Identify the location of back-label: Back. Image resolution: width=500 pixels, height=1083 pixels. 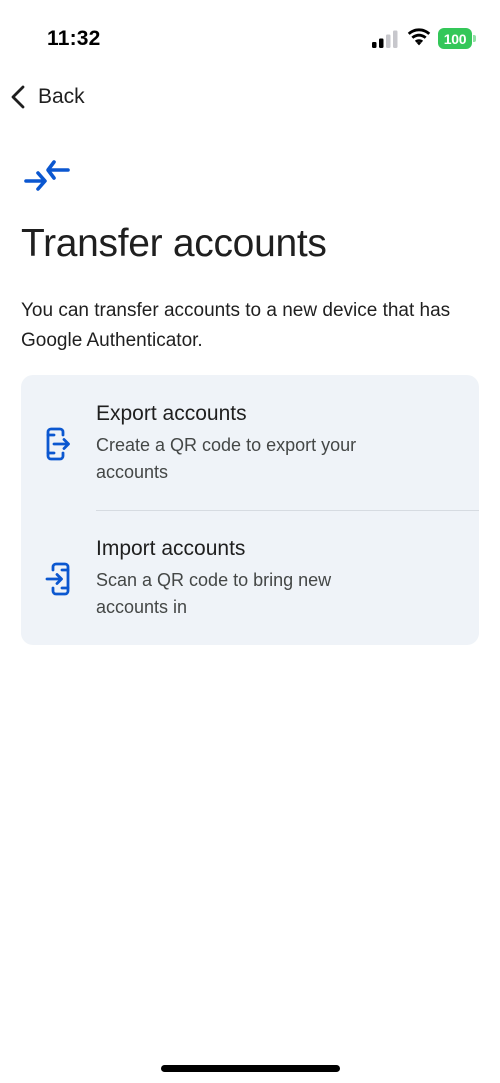
(61, 96).